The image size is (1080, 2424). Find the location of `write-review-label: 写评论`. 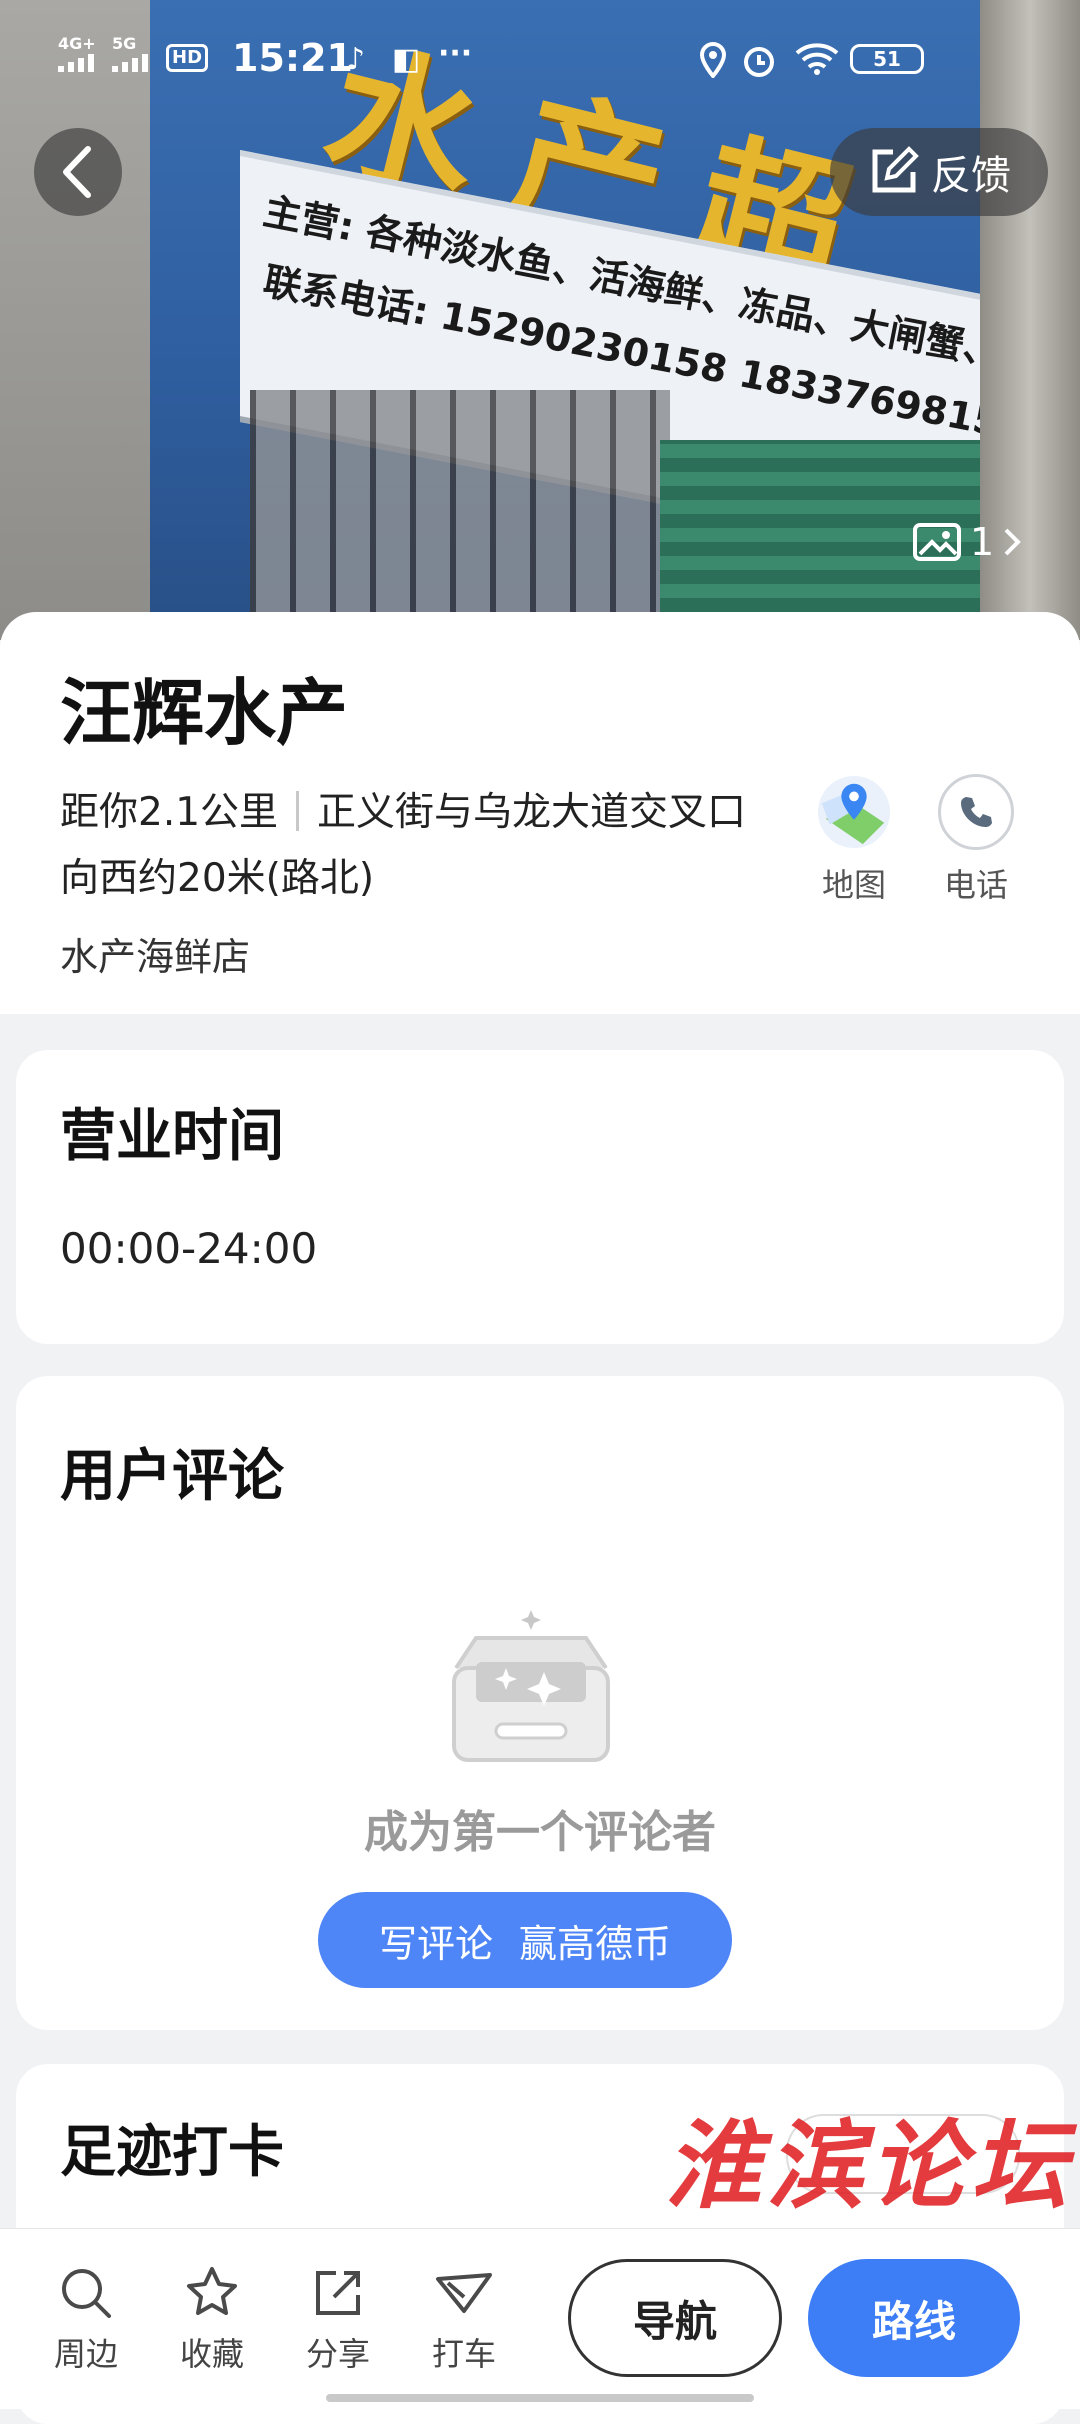

write-review-label: 写评论 is located at coordinates (435, 1944).